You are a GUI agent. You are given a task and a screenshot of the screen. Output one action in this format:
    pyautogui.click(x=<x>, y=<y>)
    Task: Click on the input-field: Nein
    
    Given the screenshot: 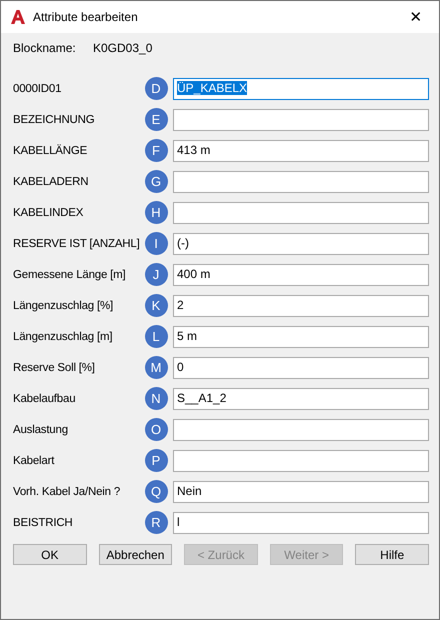 What is the action you would take?
    pyautogui.click(x=301, y=491)
    